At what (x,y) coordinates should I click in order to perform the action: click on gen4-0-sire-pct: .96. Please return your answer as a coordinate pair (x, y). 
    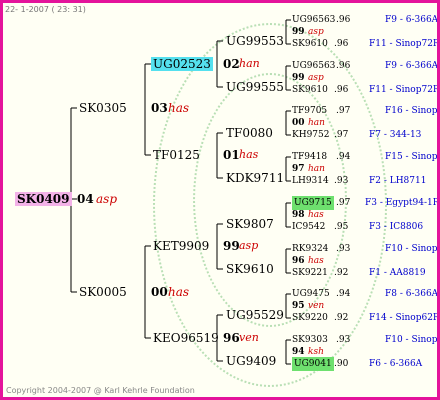
    Looking at the image, I should click on (343, 20).